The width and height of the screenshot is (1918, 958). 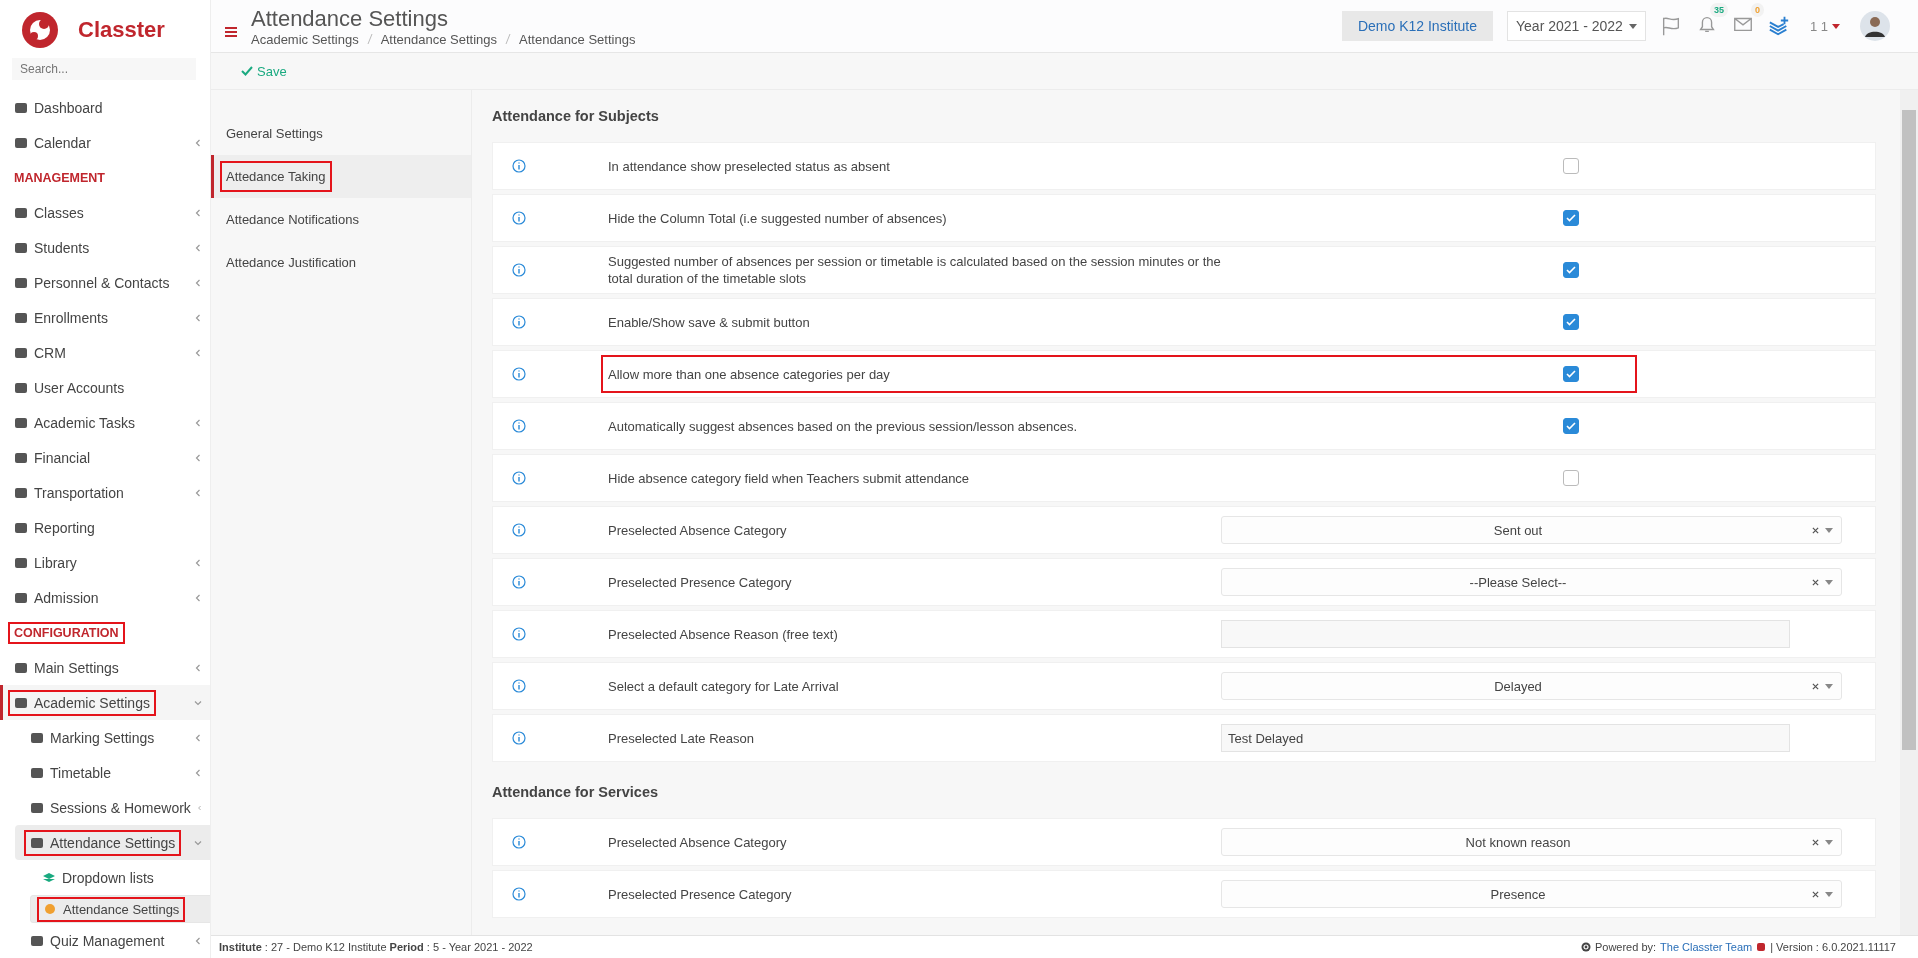 What do you see at coordinates (105, 352) in the screenshot?
I see `sidebar-item: CRM` at bounding box center [105, 352].